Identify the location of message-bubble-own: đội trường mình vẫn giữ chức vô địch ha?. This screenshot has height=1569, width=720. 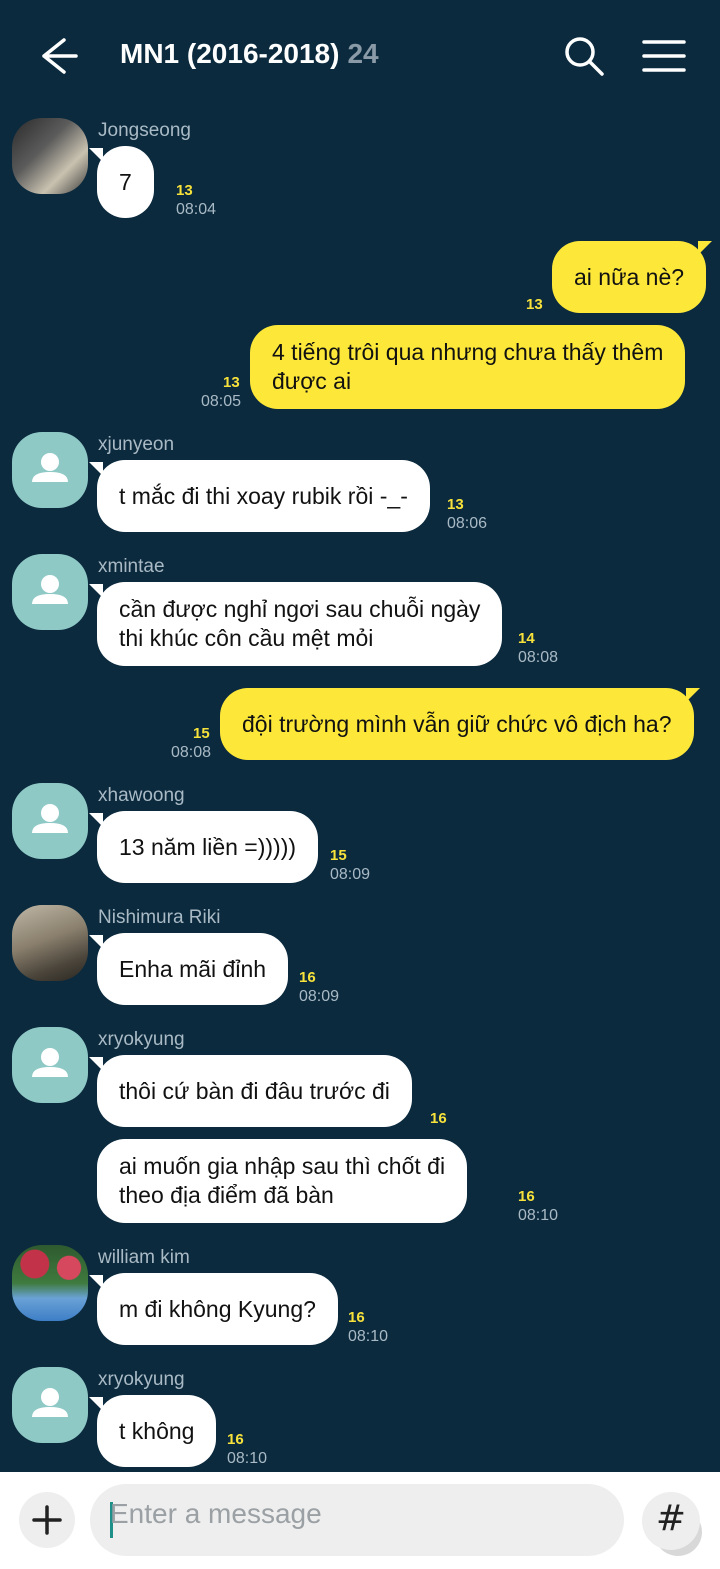
(459, 724).